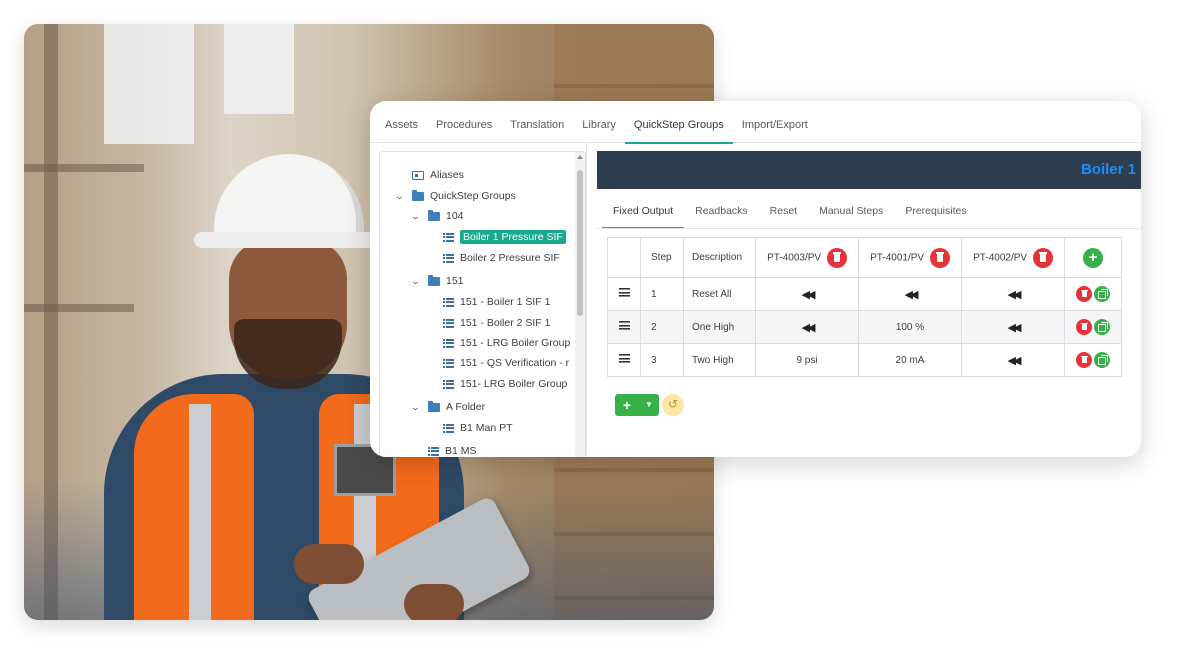  I want to click on tree-item-151-boiler-1-sif-1: 151 - Boiler 1 SIF 1, so click(496, 302).